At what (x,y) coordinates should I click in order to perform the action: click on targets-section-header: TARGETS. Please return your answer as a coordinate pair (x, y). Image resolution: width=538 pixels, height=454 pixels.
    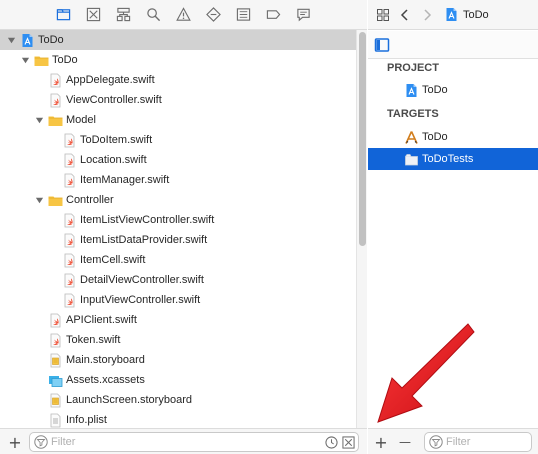
    Looking at the image, I should click on (413, 114).